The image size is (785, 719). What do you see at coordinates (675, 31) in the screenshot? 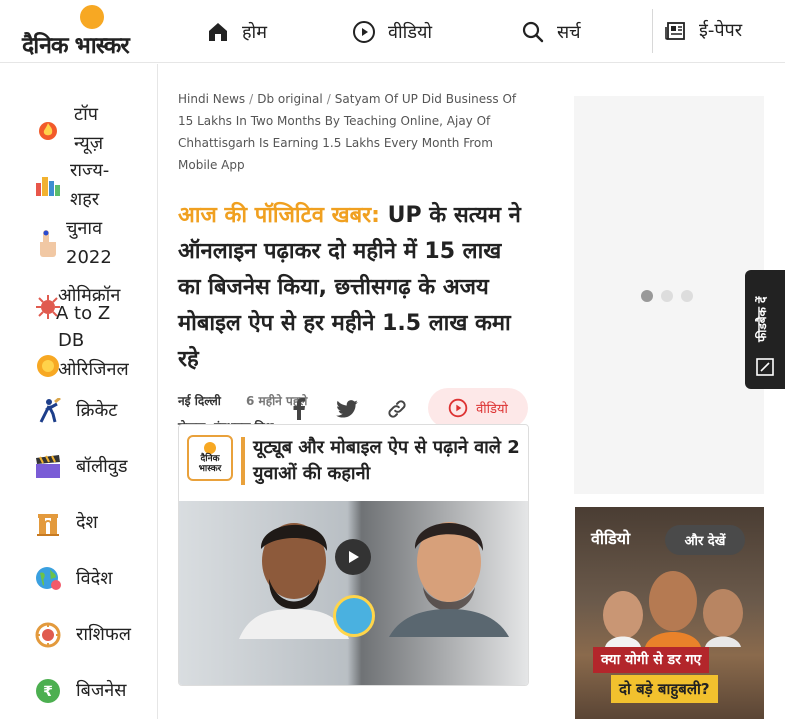
I see `newspaper-icon` at bounding box center [675, 31].